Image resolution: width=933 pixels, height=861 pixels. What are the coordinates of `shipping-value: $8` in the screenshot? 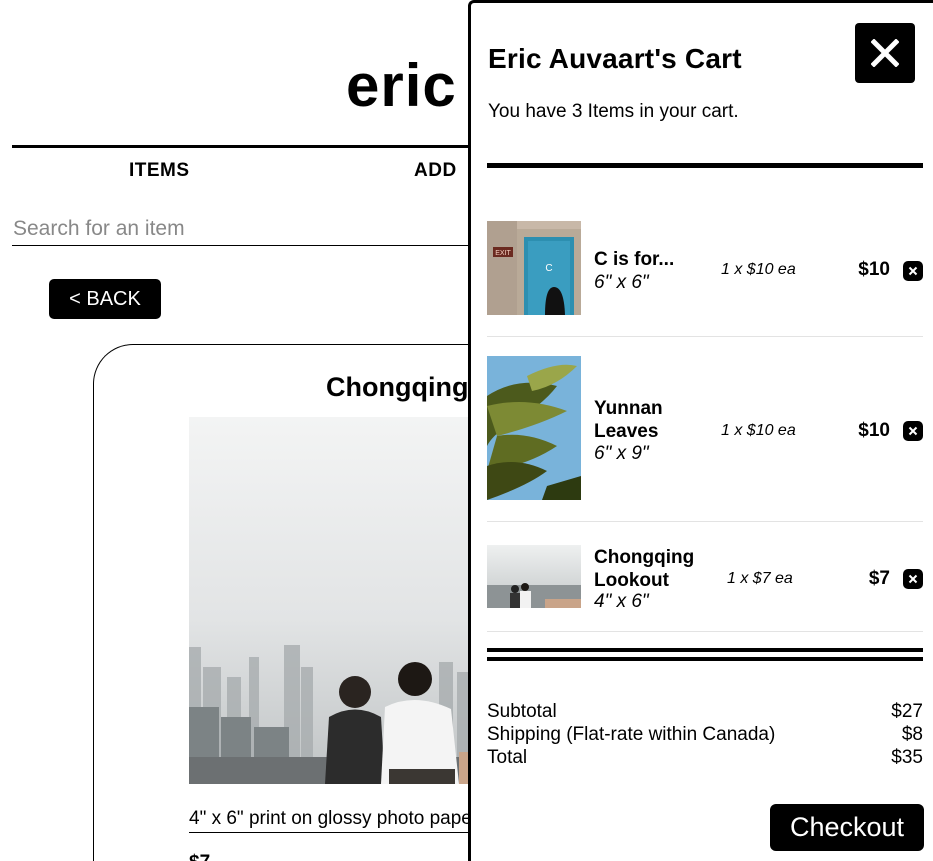 It's located at (912, 734).